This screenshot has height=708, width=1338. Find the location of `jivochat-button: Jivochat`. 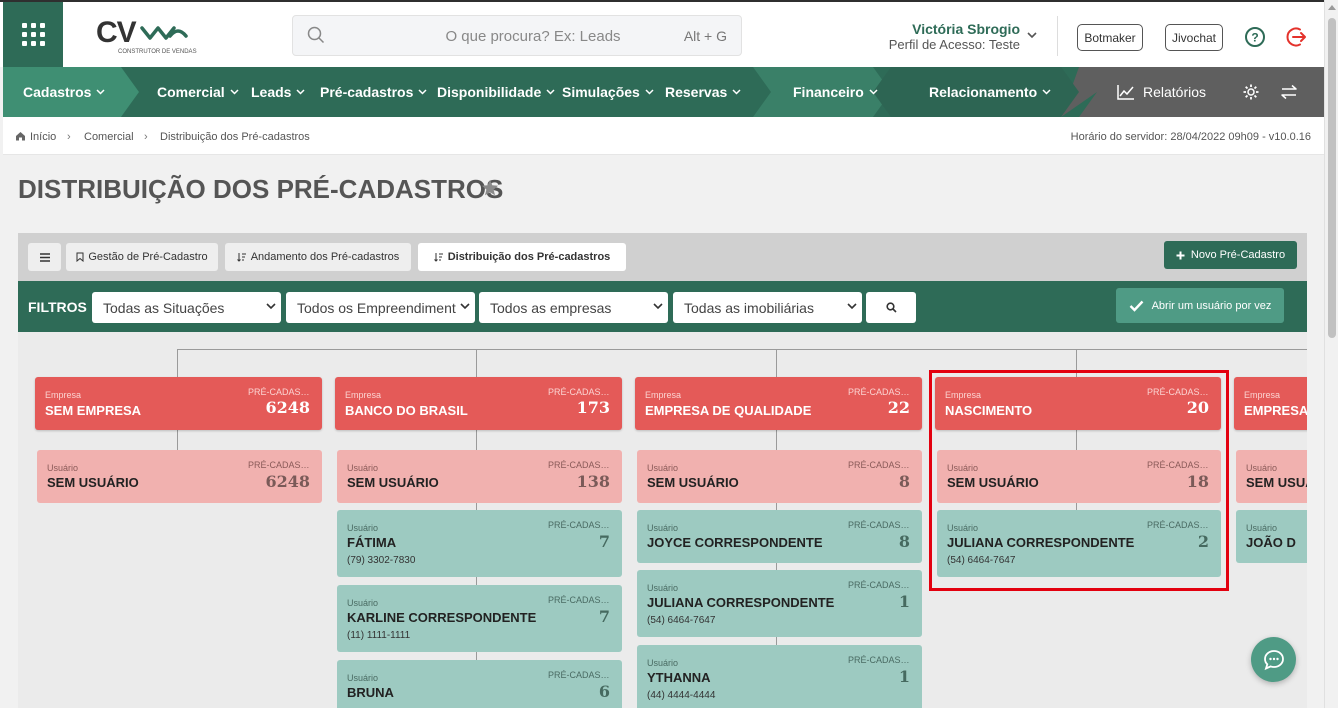

jivochat-button: Jivochat is located at coordinates (1194, 37).